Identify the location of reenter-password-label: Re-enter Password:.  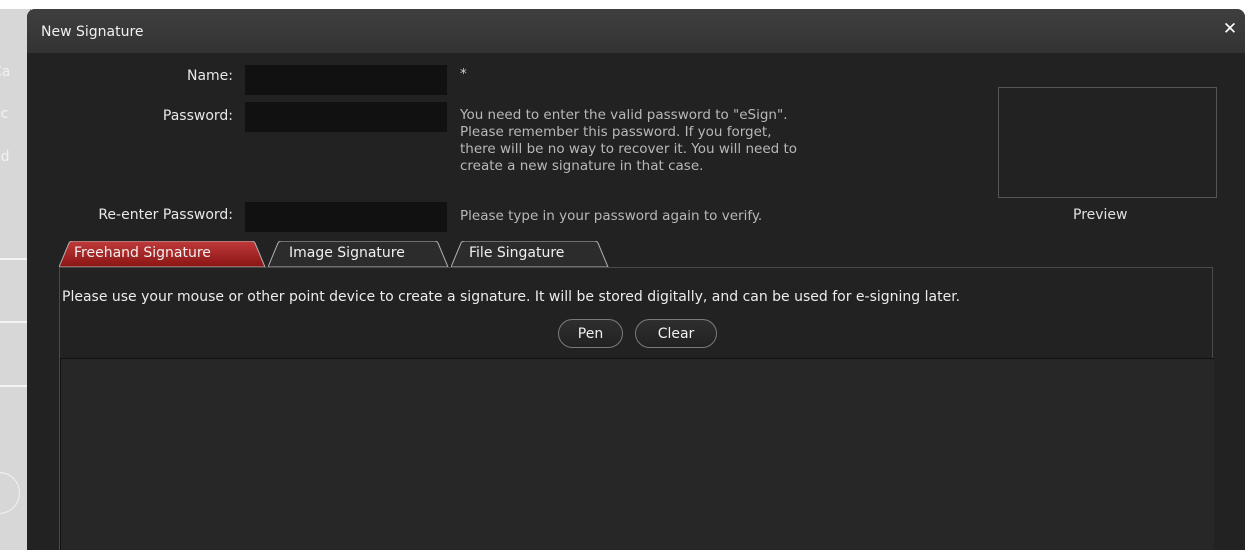
(165, 215).